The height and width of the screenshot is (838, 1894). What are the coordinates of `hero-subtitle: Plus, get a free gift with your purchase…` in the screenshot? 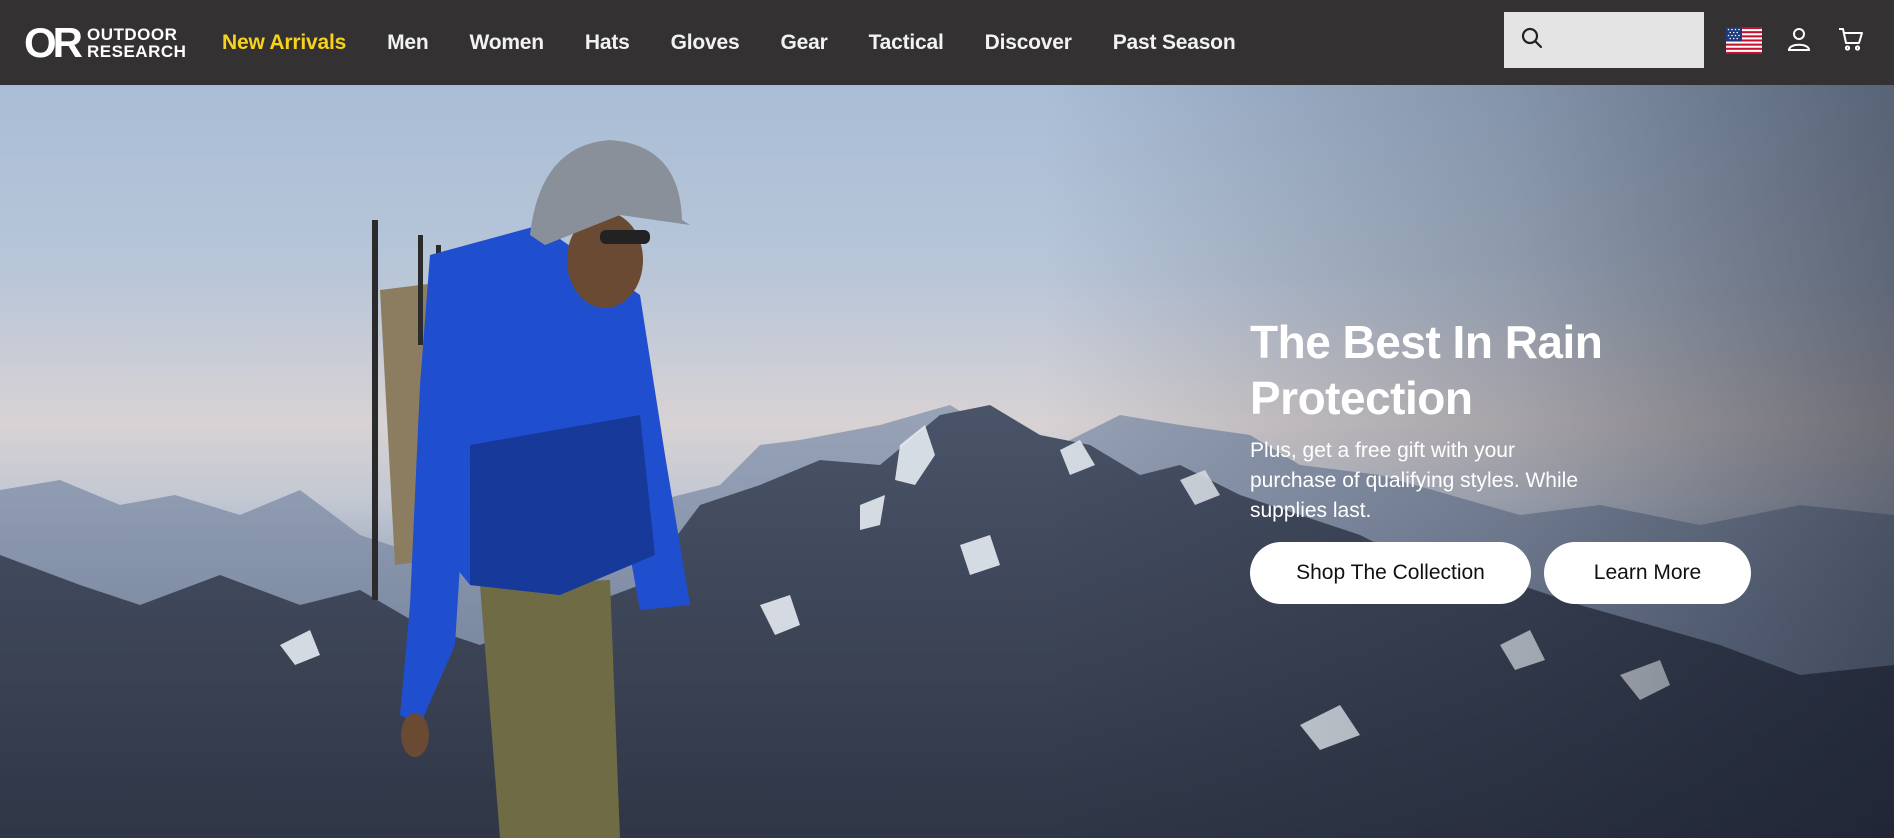 It's located at (1414, 480).